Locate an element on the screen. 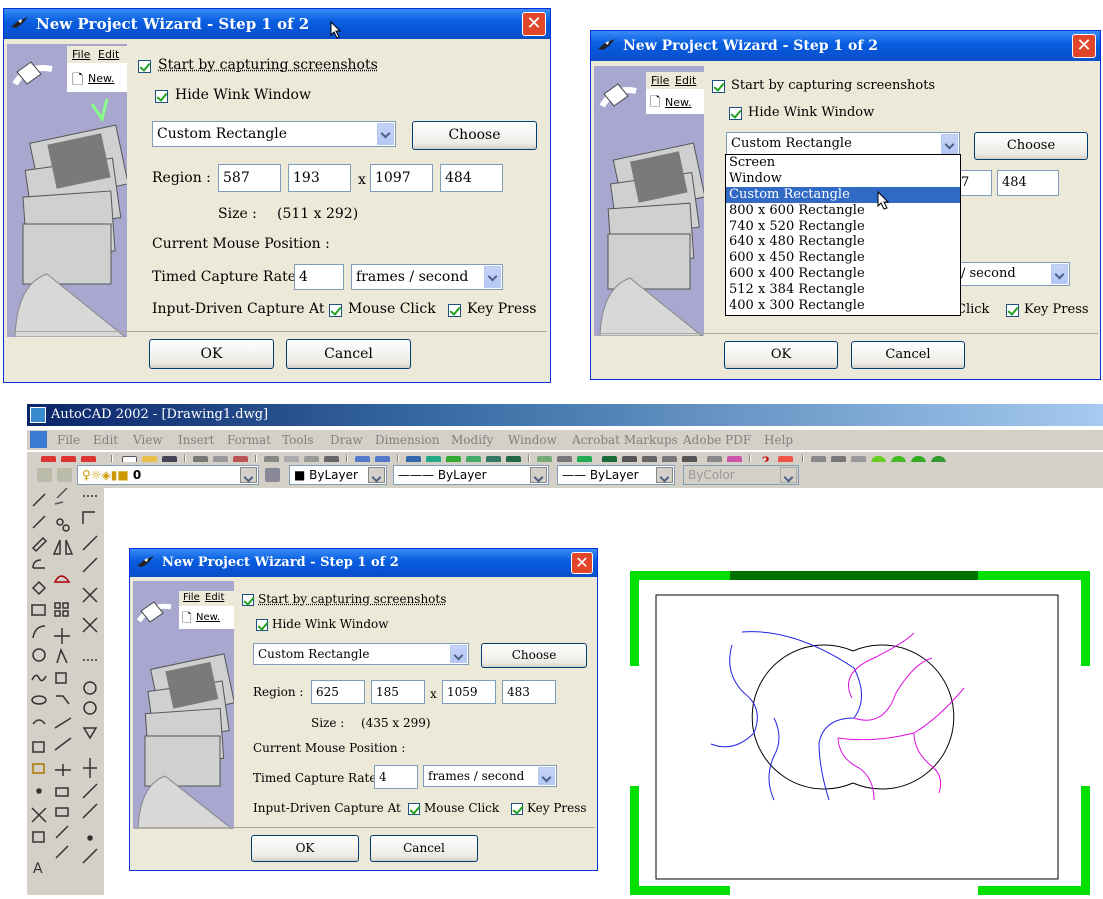 The width and height of the screenshot is (1103, 899). region-x1-input: 625 is located at coordinates (338, 692).